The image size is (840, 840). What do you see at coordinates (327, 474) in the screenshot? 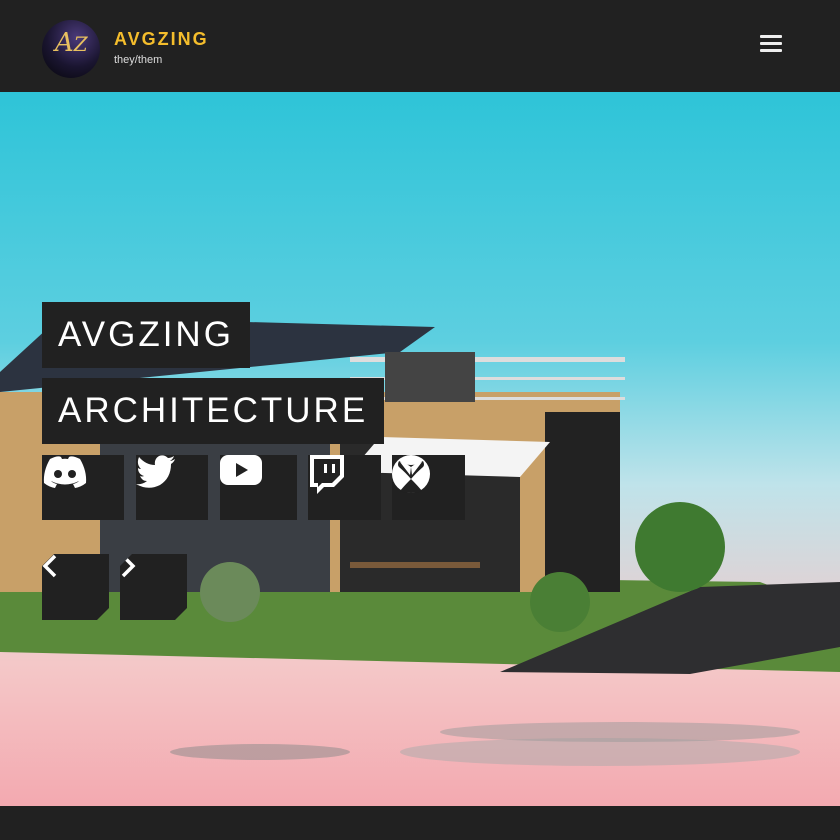
I see `twitch-icon` at bounding box center [327, 474].